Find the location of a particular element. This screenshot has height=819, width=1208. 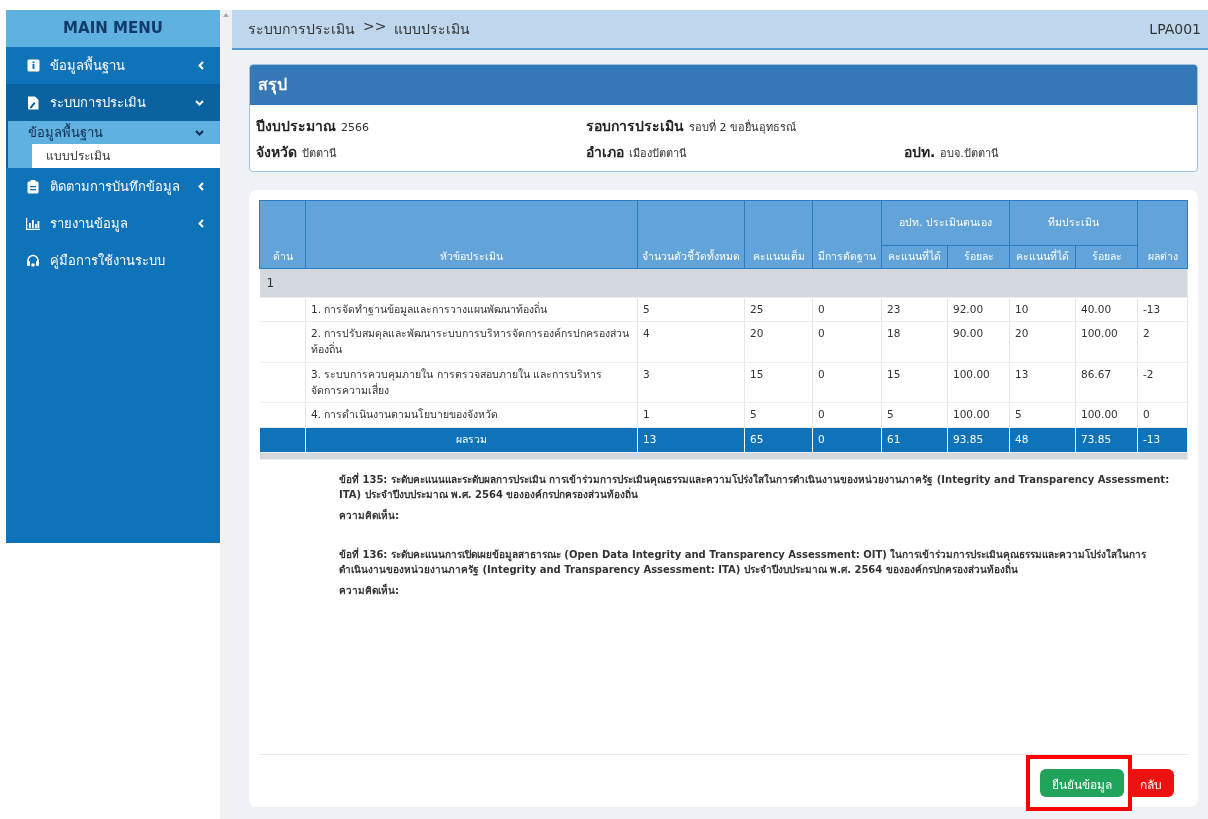

field-label: ปีงบประมาณ is located at coordinates (296, 126).